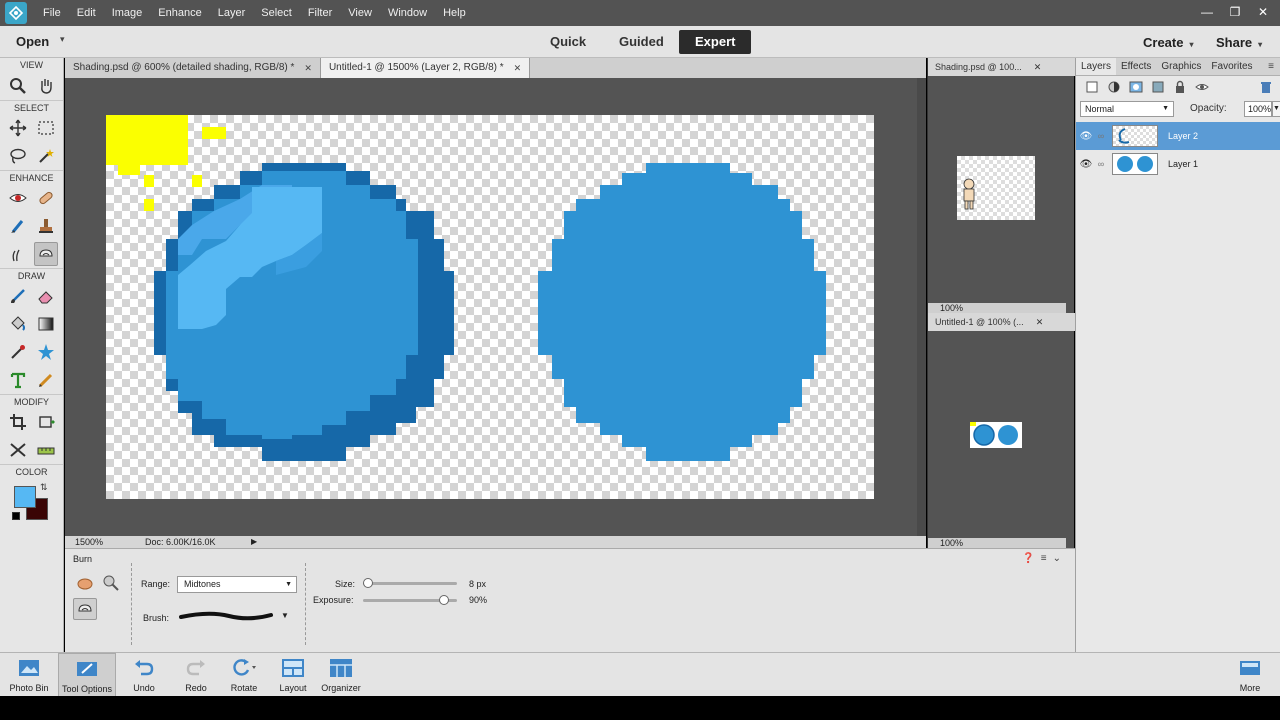 The height and width of the screenshot is (720, 1280). Describe the element at coordinates (997, 308) in the screenshot. I see `float-top-zoom: 100%` at that location.